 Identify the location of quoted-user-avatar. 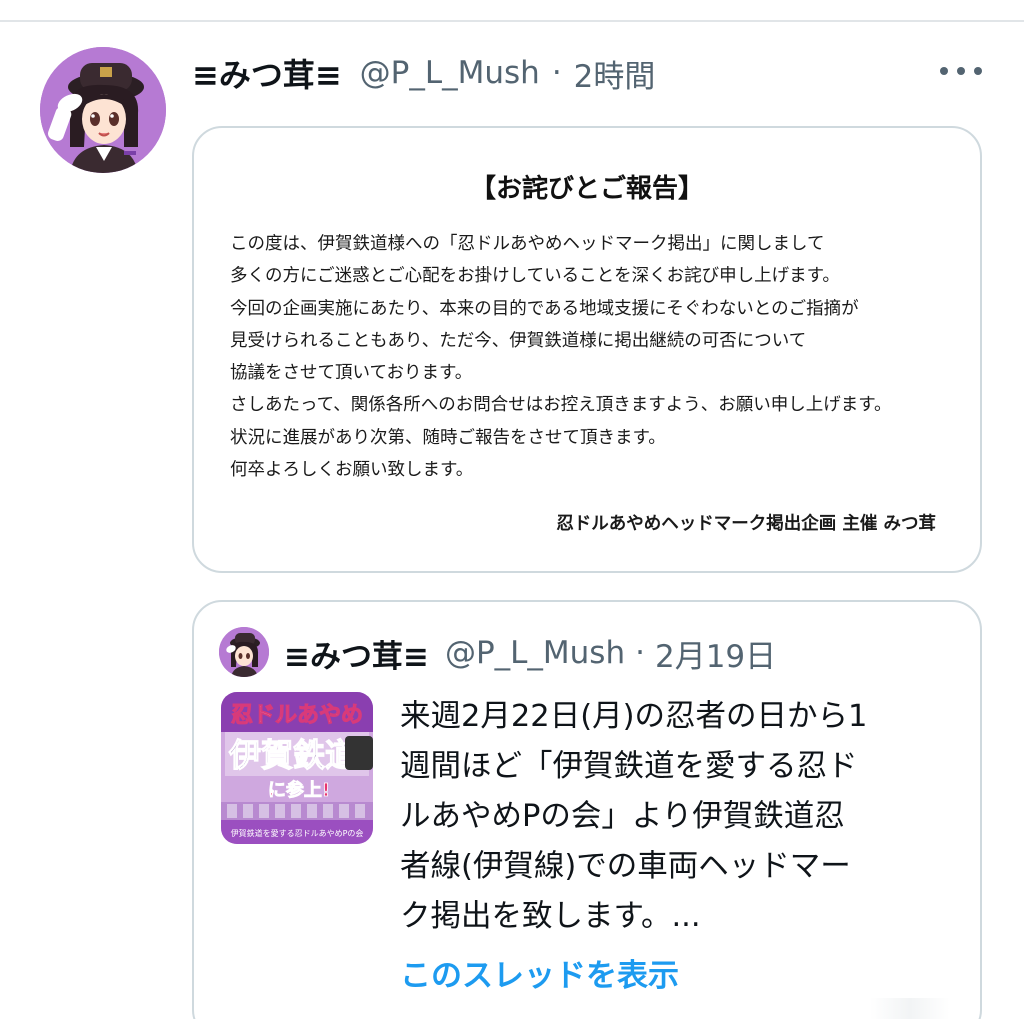
(244, 652).